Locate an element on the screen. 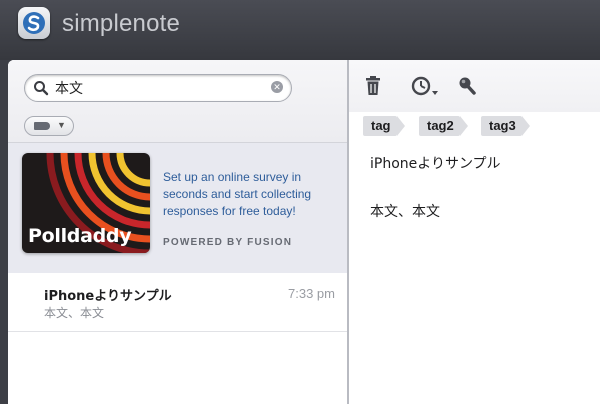  note-preview: 本文、本文 is located at coordinates (74, 313).